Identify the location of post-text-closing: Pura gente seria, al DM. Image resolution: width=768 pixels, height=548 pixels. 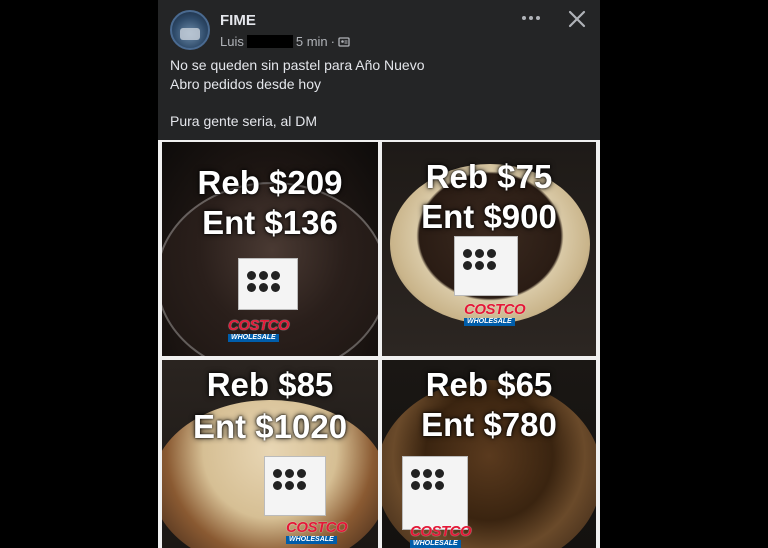
(244, 121).